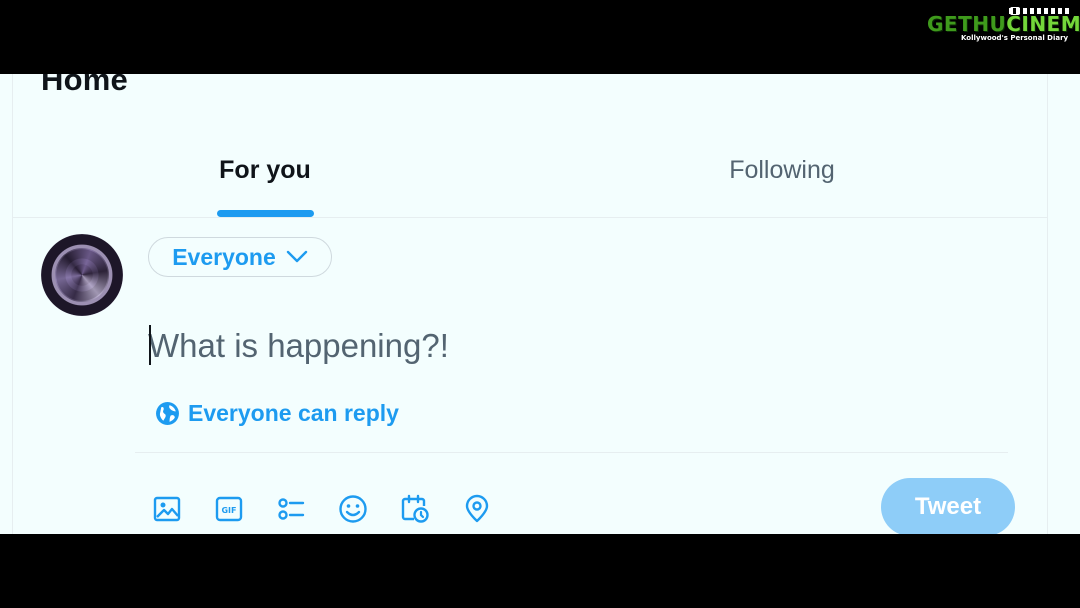 Image resolution: width=1080 pixels, height=608 pixels. I want to click on avatar, so click(82, 275).